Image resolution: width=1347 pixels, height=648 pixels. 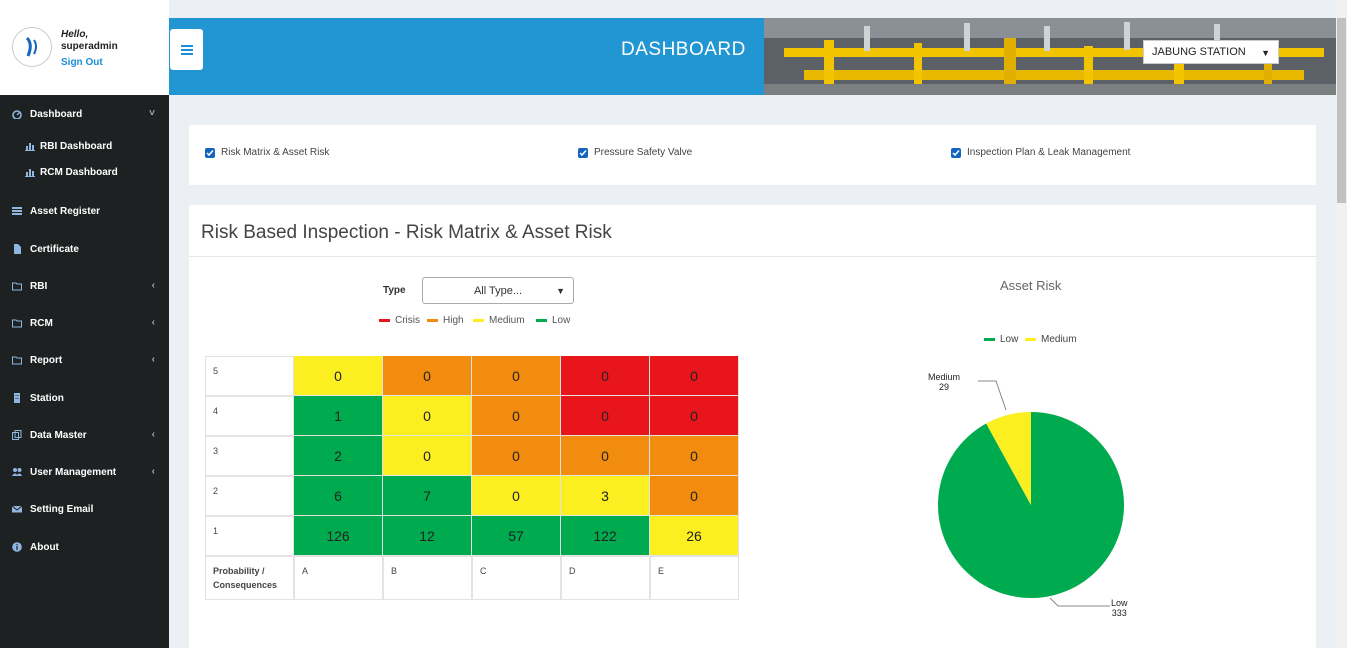 What do you see at coordinates (605, 536) in the screenshot?
I see `matrix-cell: 122` at bounding box center [605, 536].